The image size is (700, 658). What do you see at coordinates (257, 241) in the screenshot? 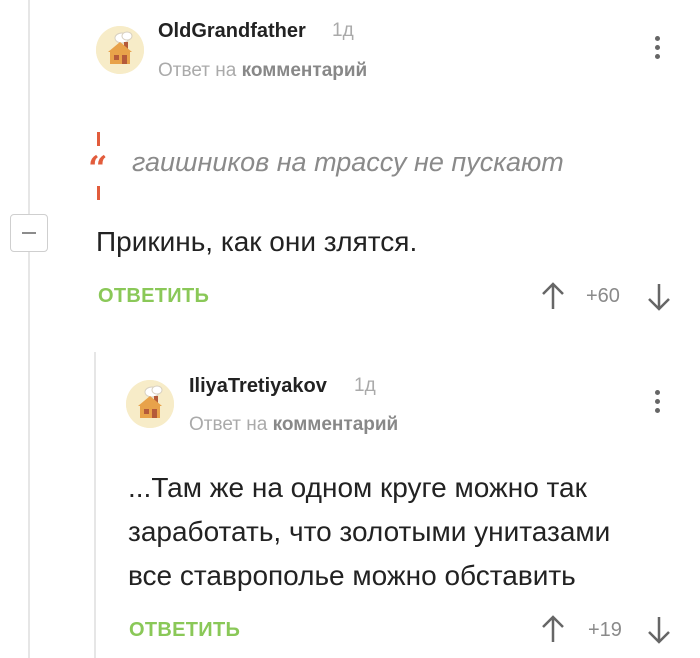
I see `comment-body: Прикинь, как они злятся.` at bounding box center [257, 241].